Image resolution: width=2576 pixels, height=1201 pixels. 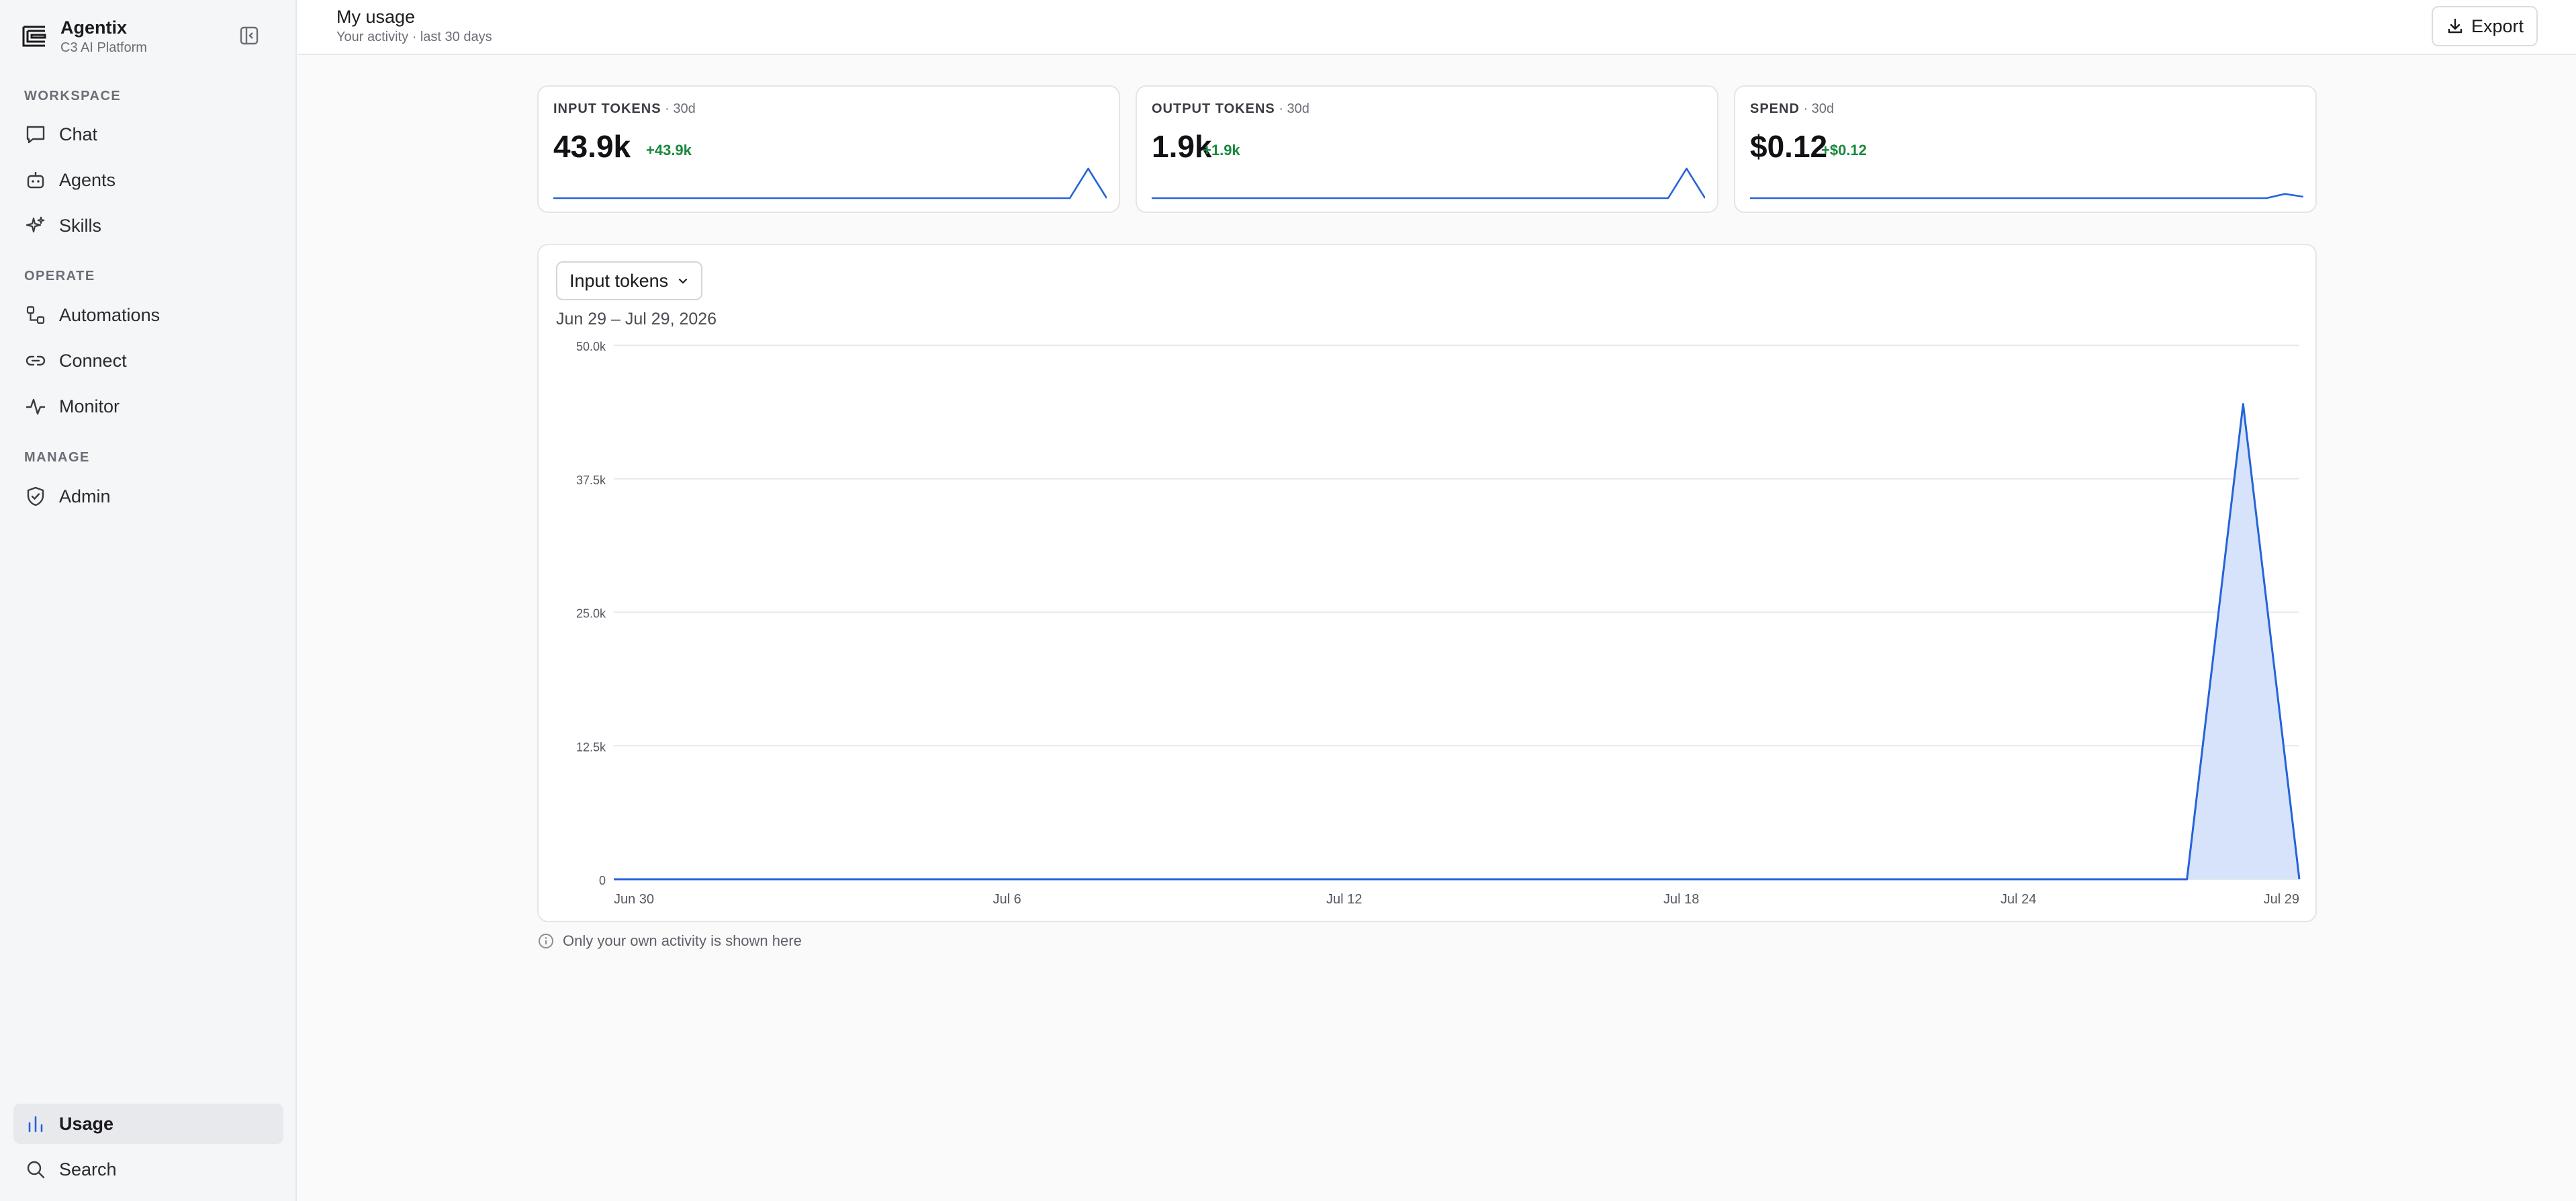 What do you see at coordinates (634, 899) in the screenshot?
I see `x-tick-label: Jun 30` at bounding box center [634, 899].